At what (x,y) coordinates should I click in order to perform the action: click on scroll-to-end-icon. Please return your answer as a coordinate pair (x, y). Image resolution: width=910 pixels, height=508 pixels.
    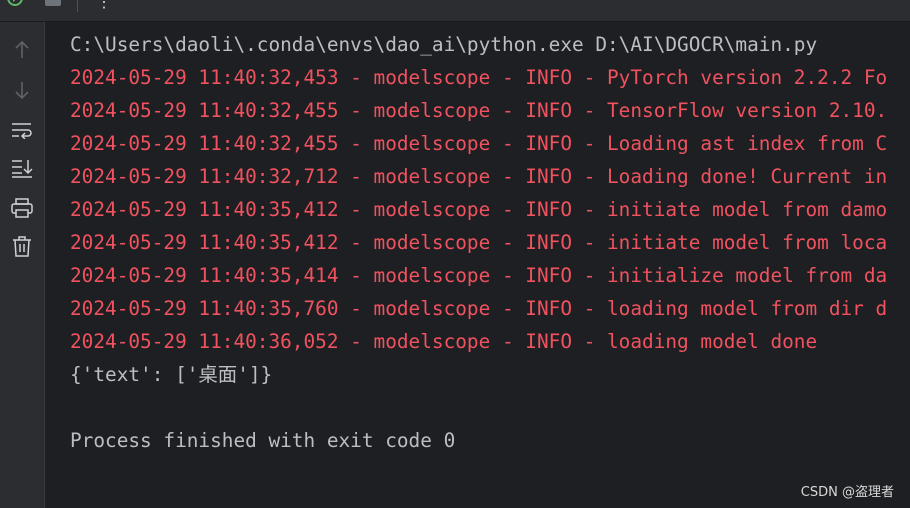
    Looking at the image, I should click on (22, 168).